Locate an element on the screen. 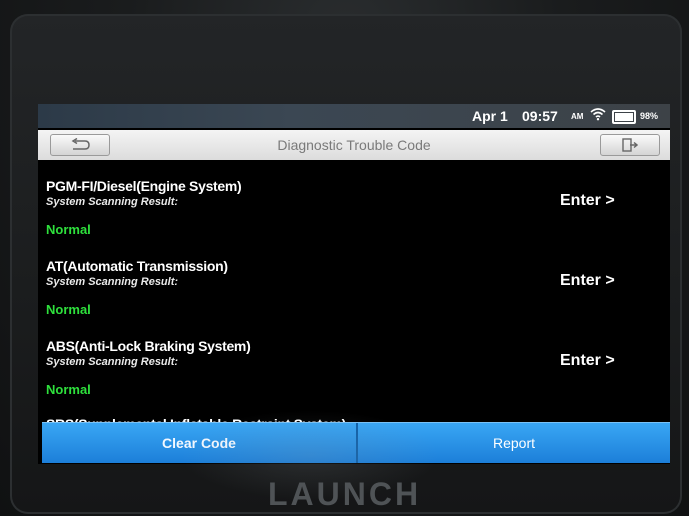 Image resolution: width=689 pixels, height=516 pixels. battery-icon is located at coordinates (624, 117).